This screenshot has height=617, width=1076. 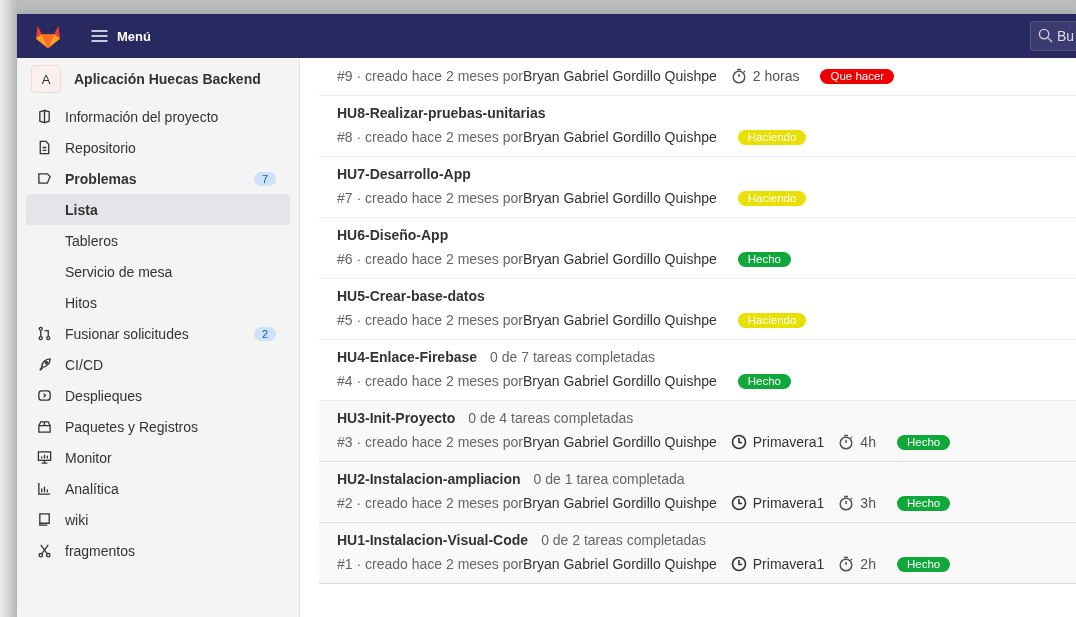 What do you see at coordinates (430, 381) in the screenshot?
I see `issue-meta: #4 · creado hace 2 meses por` at bounding box center [430, 381].